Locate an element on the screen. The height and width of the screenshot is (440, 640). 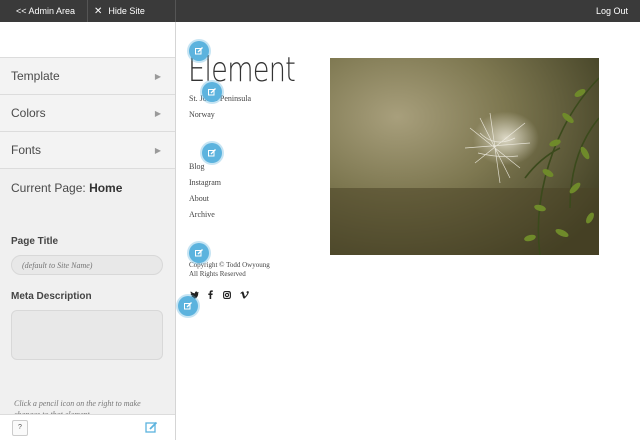
logout-link: Log Out is located at coordinates (612, 11).